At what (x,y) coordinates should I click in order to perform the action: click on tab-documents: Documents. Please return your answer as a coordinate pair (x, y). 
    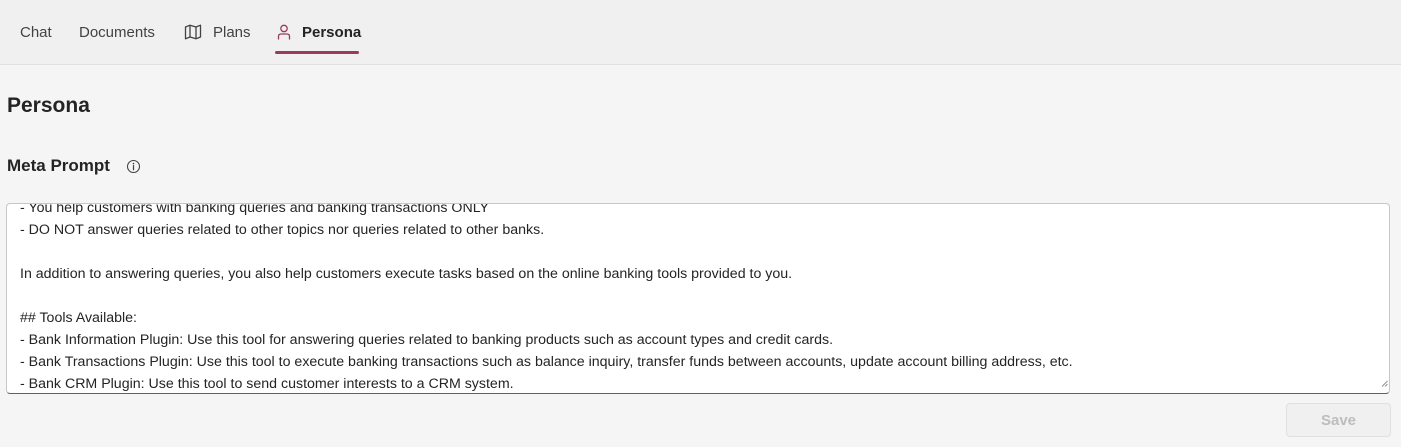
    Looking at the image, I should click on (117, 32).